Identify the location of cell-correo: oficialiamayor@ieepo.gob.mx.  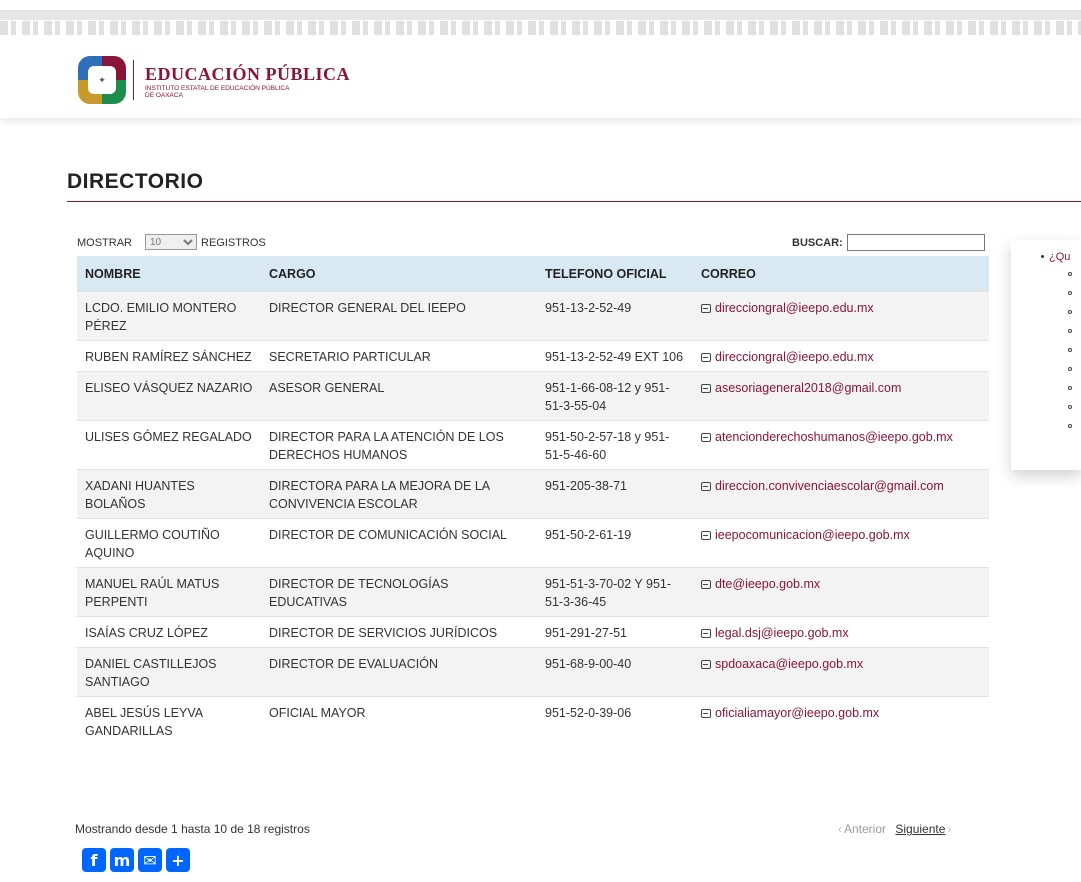
(841, 720).